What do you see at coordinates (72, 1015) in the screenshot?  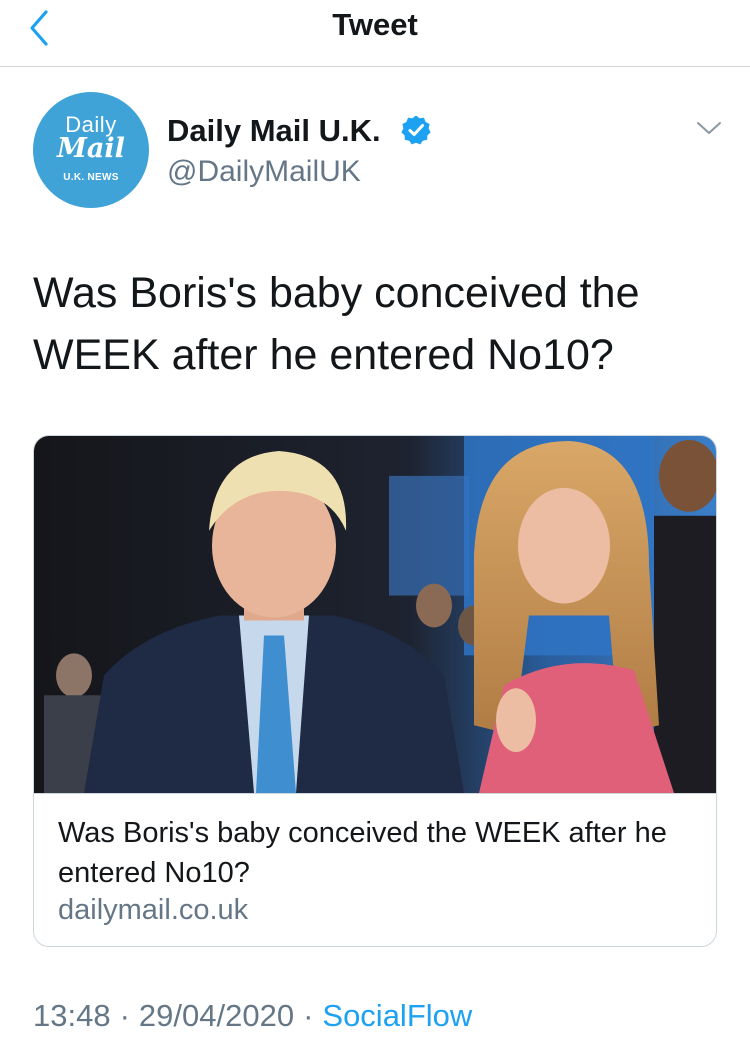 I see `tweet-time: 13:48` at bounding box center [72, 1015].